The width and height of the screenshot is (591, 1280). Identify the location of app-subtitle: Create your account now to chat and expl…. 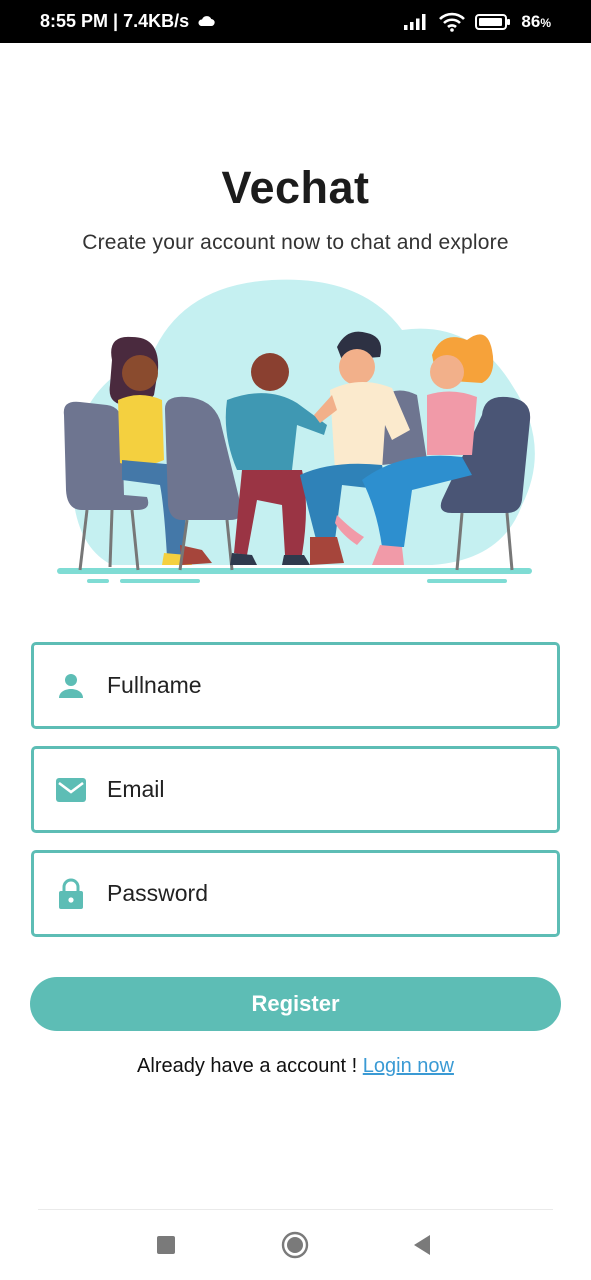
(295, 242).